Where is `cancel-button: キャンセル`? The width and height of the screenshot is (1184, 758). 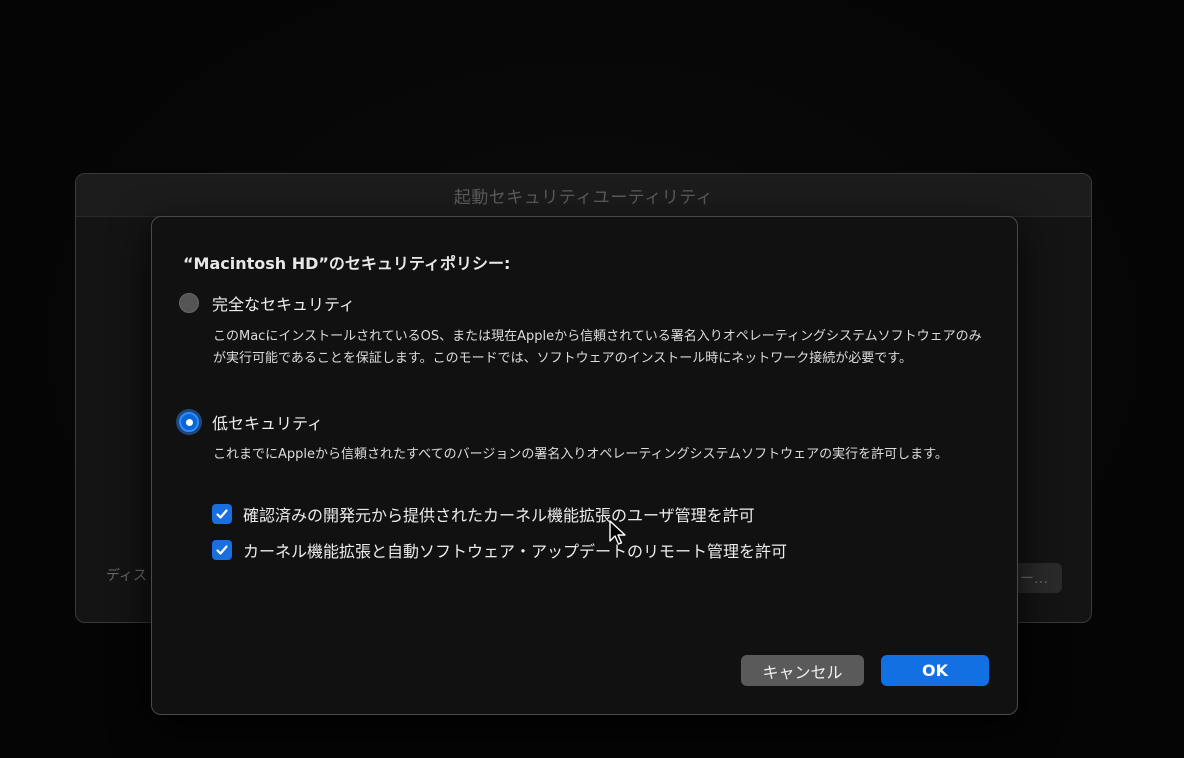
cancel-button: キャンセル is located at coordinates (802, 670).